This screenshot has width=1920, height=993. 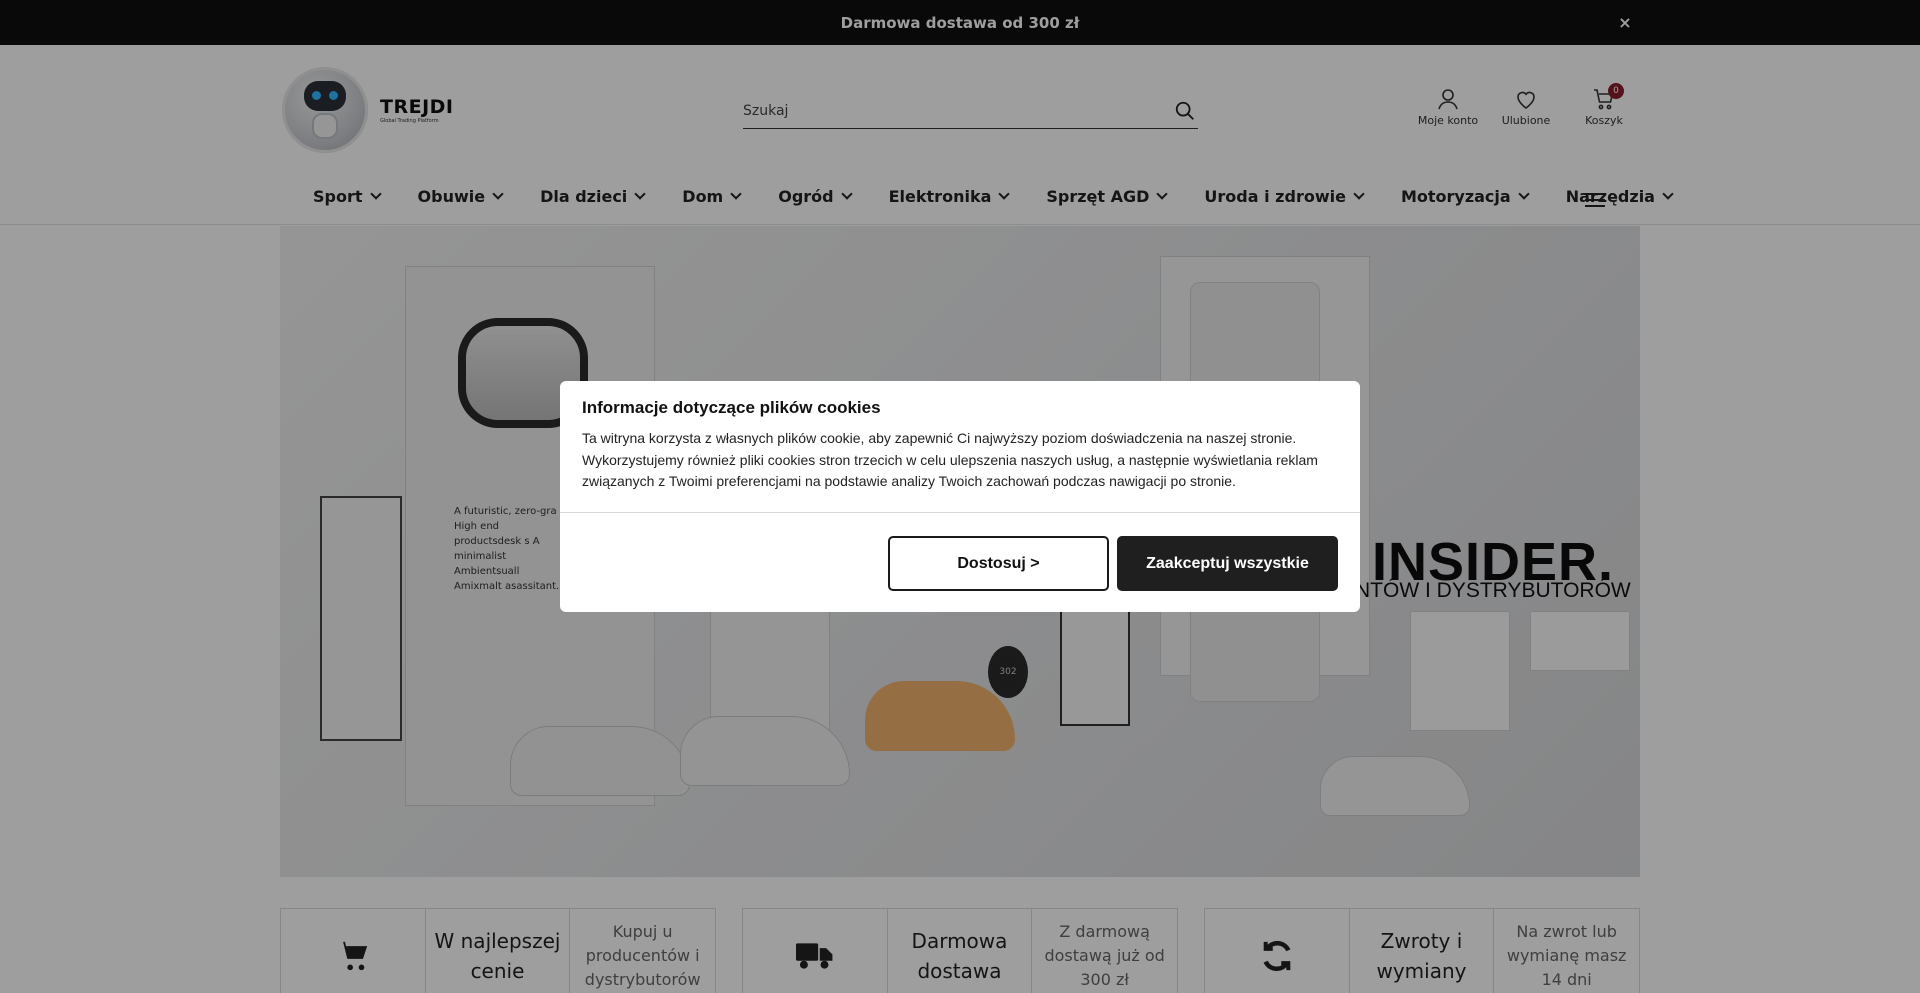 I want to click on accept-all-button: Zaakceptuj wszystkie, so click(x=1227, y=563).